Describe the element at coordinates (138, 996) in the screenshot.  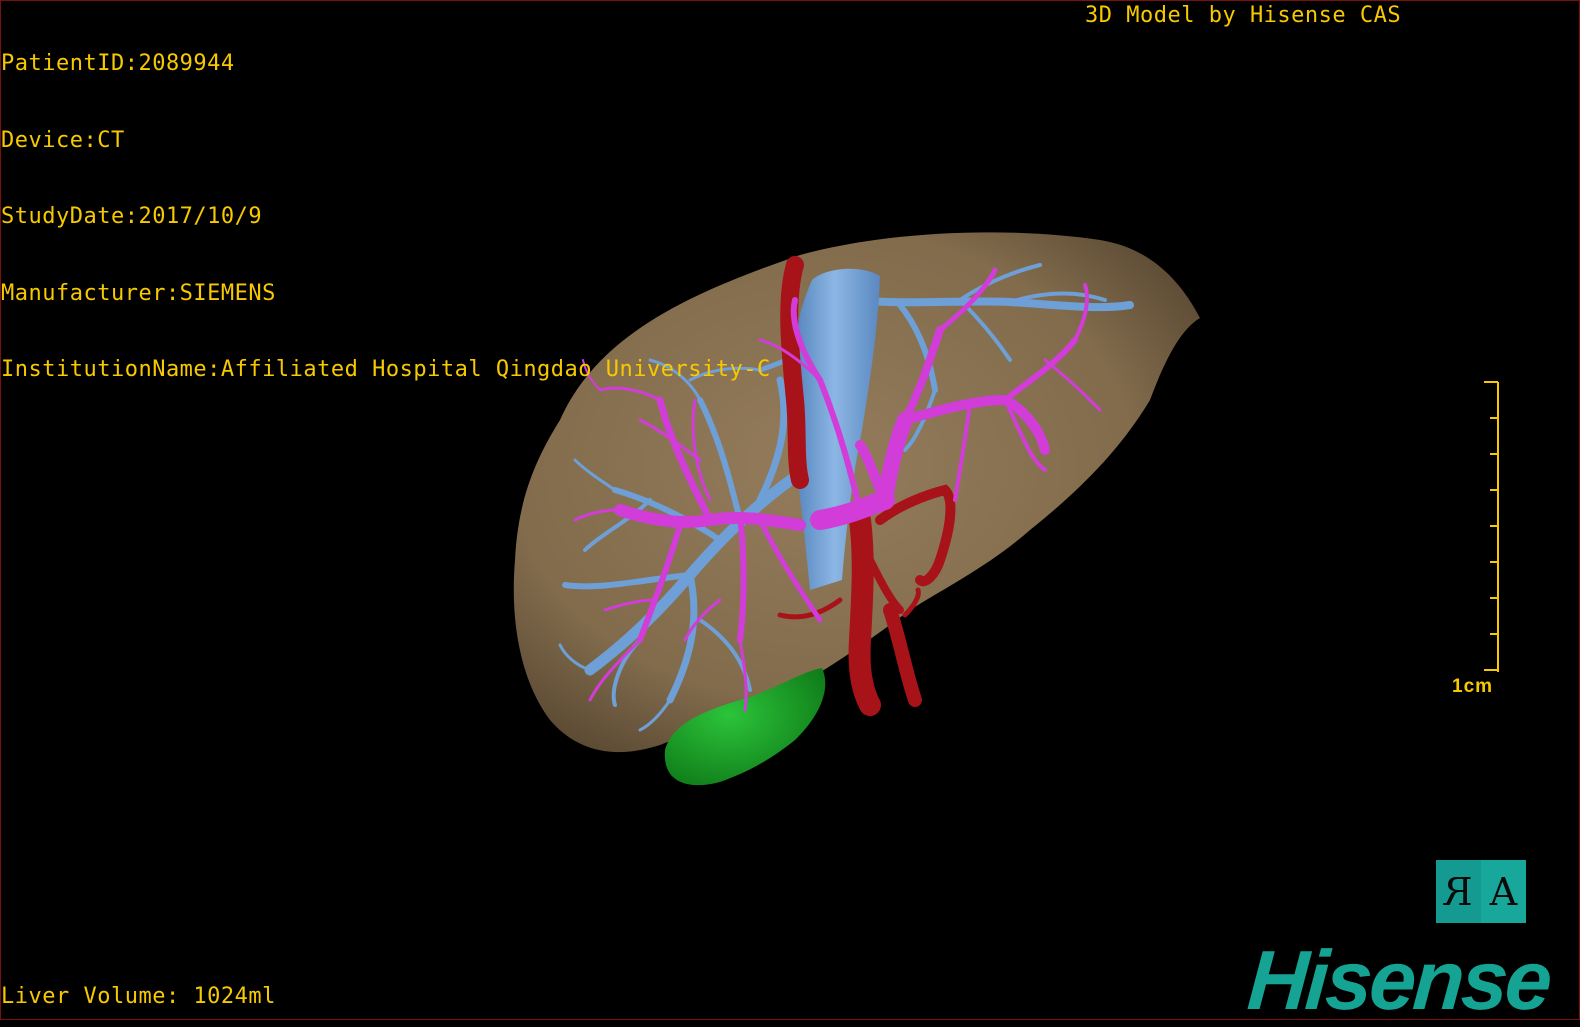
I see `liver-volume-text: Liver Volume: 1024ml` at that location.